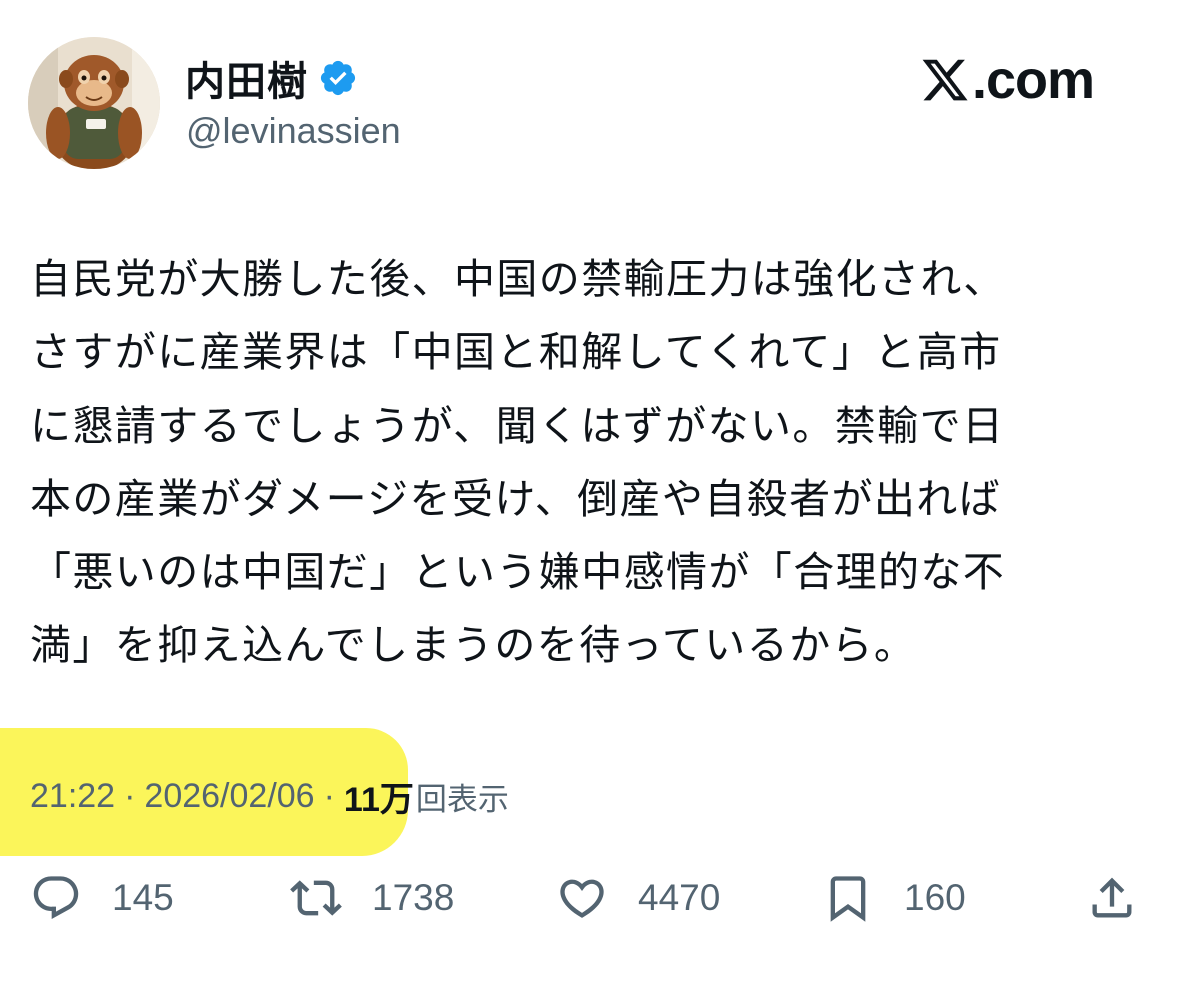 The width and height of the screenshot is (1179, 982). Describe the element at coordinates (246, 78) in the screenshot. I see `author-display-name: 内田樹` at that location.